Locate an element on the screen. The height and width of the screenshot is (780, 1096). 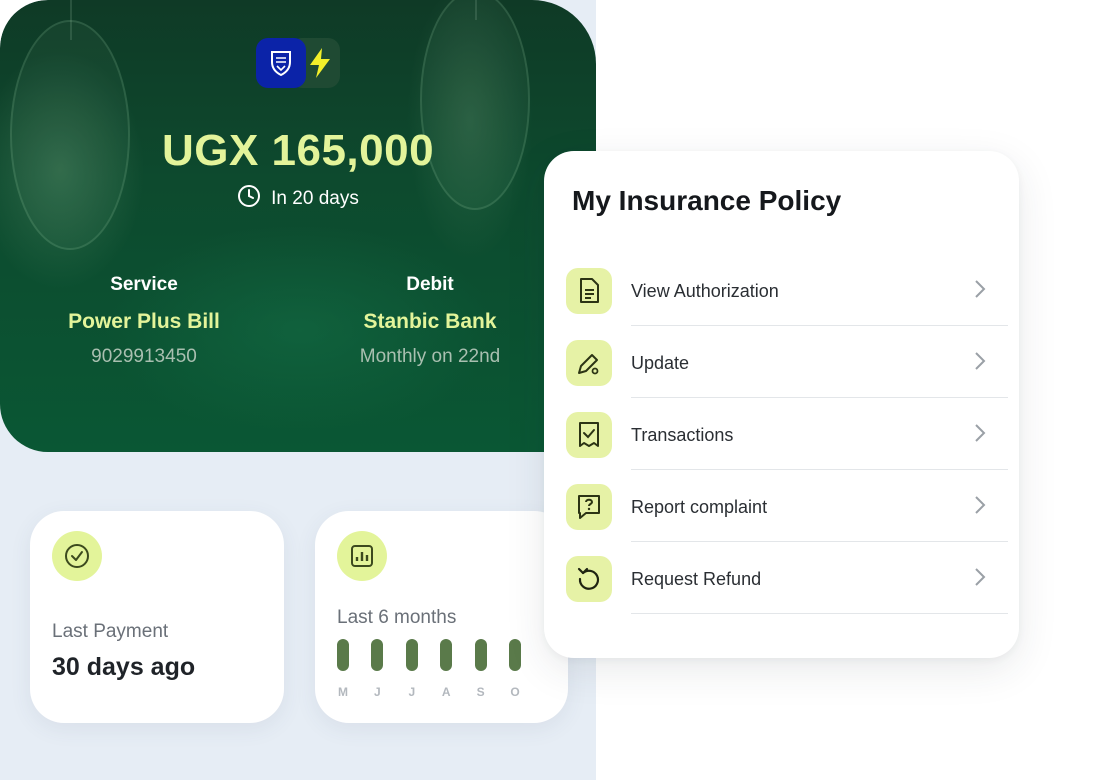
month-bar: M is located at coordinates (343, 669).